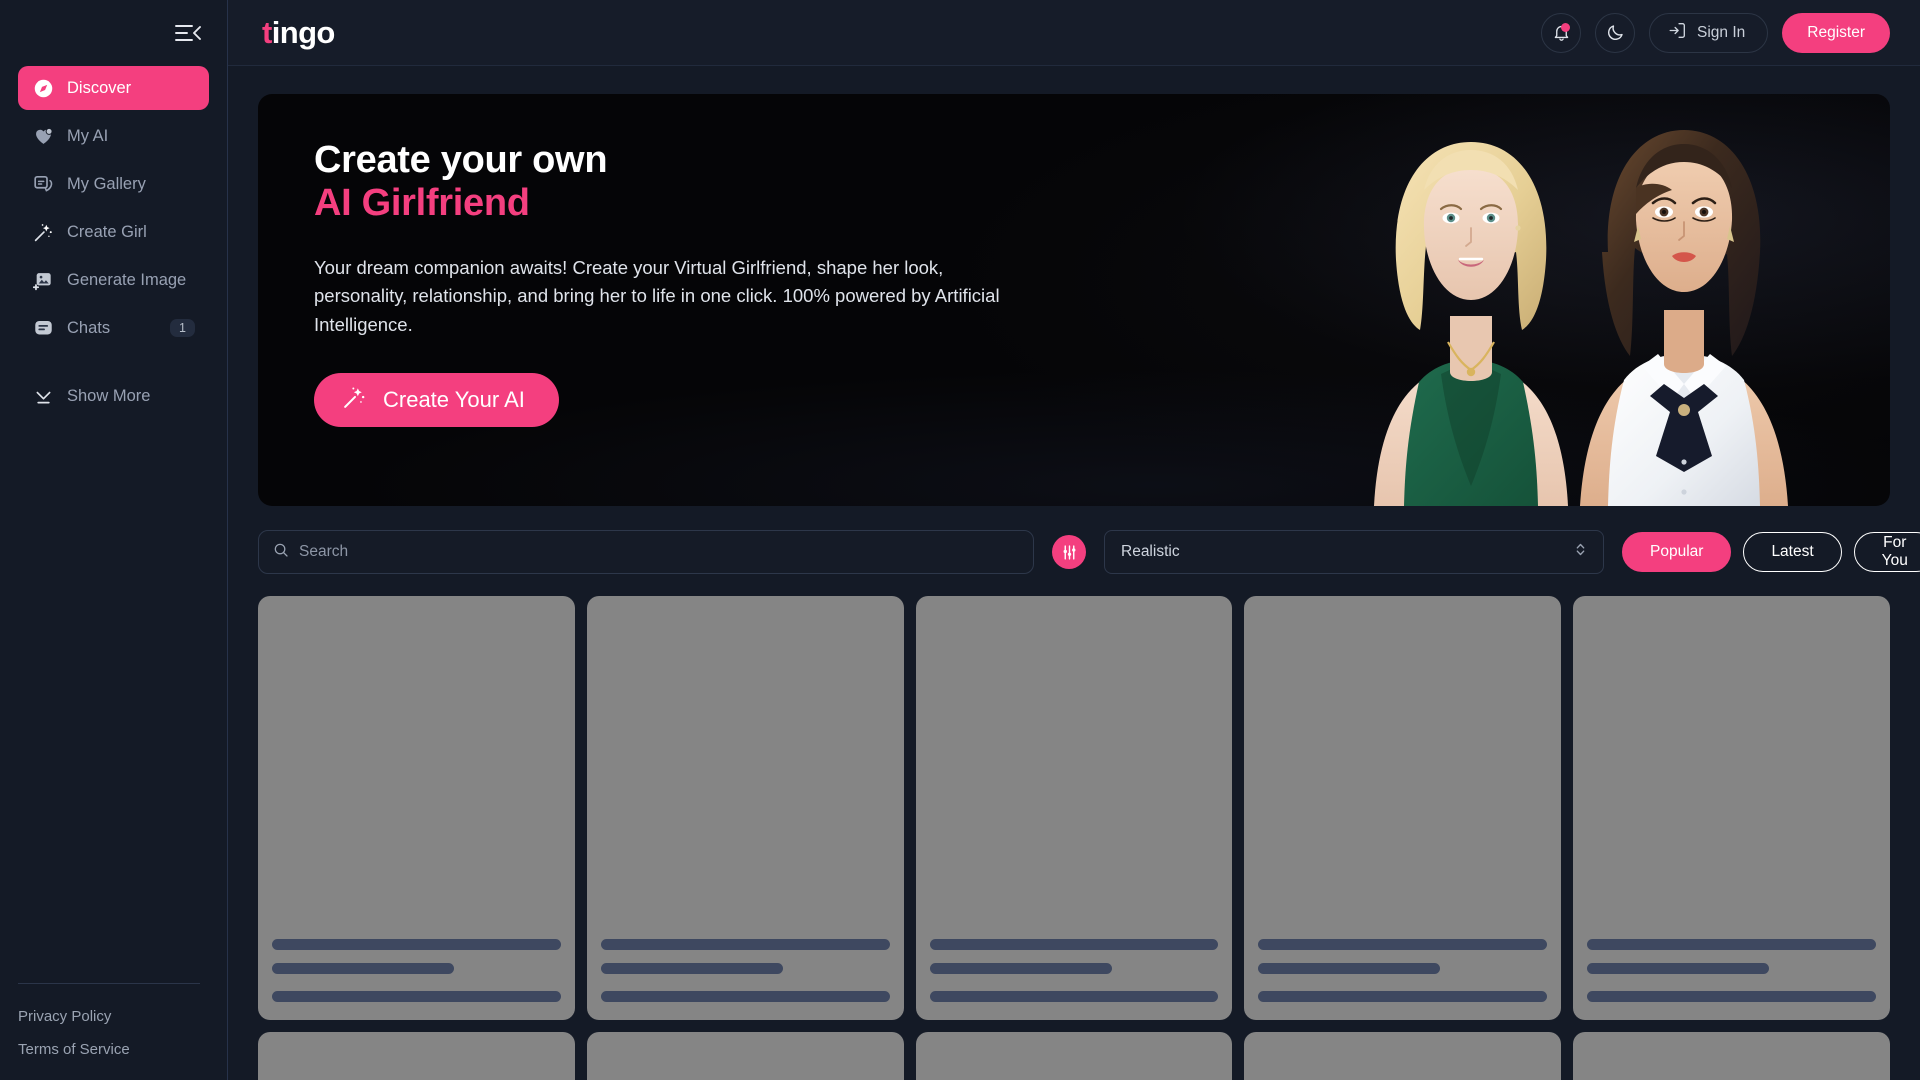 This screenshot has width=1920, height=1080. What do you see at coordinates (1150, 551) in the screenshot?
I see `category-select-value: Realistic` at bounding box center [1150, 551].